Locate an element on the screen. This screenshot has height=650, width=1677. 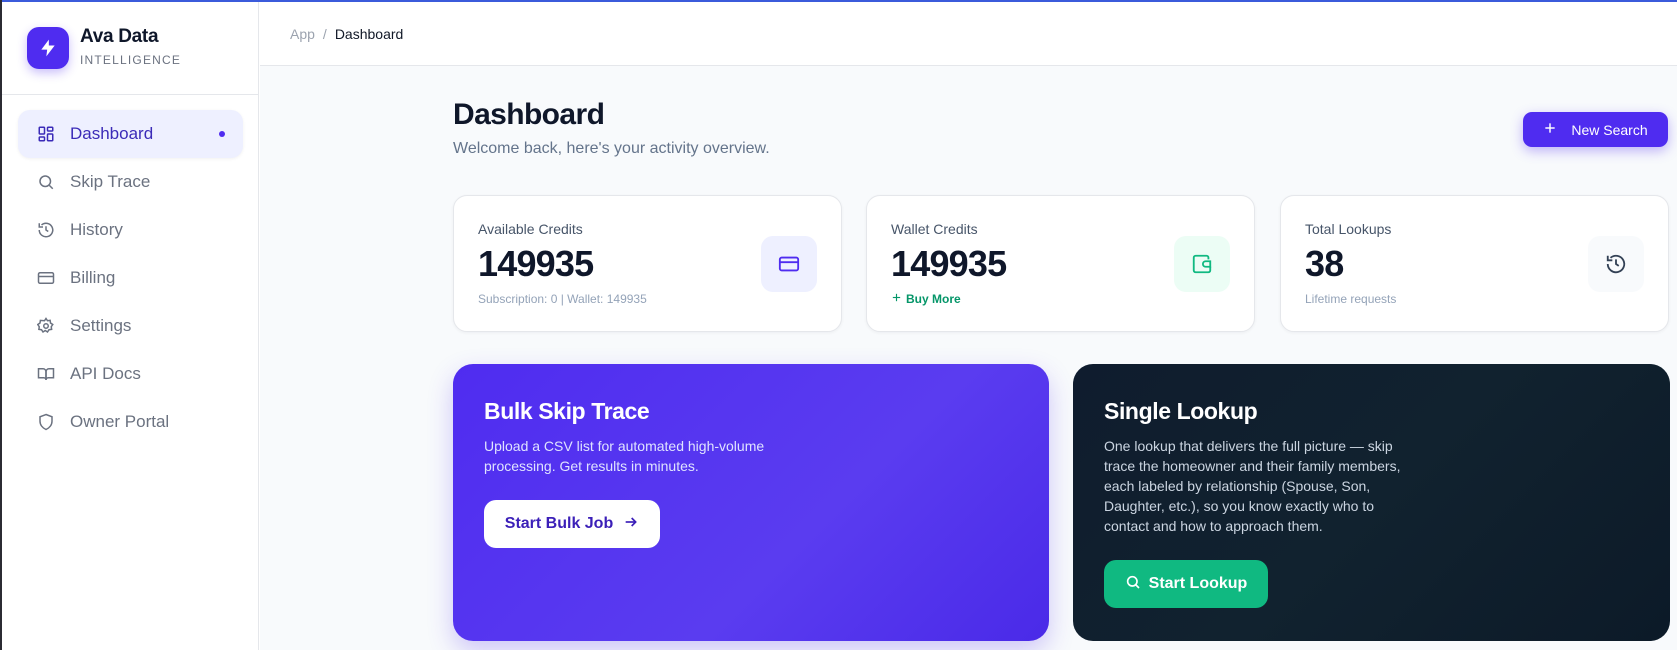
sidebar-item-billing: Billing is located at coordinates (130, 278).